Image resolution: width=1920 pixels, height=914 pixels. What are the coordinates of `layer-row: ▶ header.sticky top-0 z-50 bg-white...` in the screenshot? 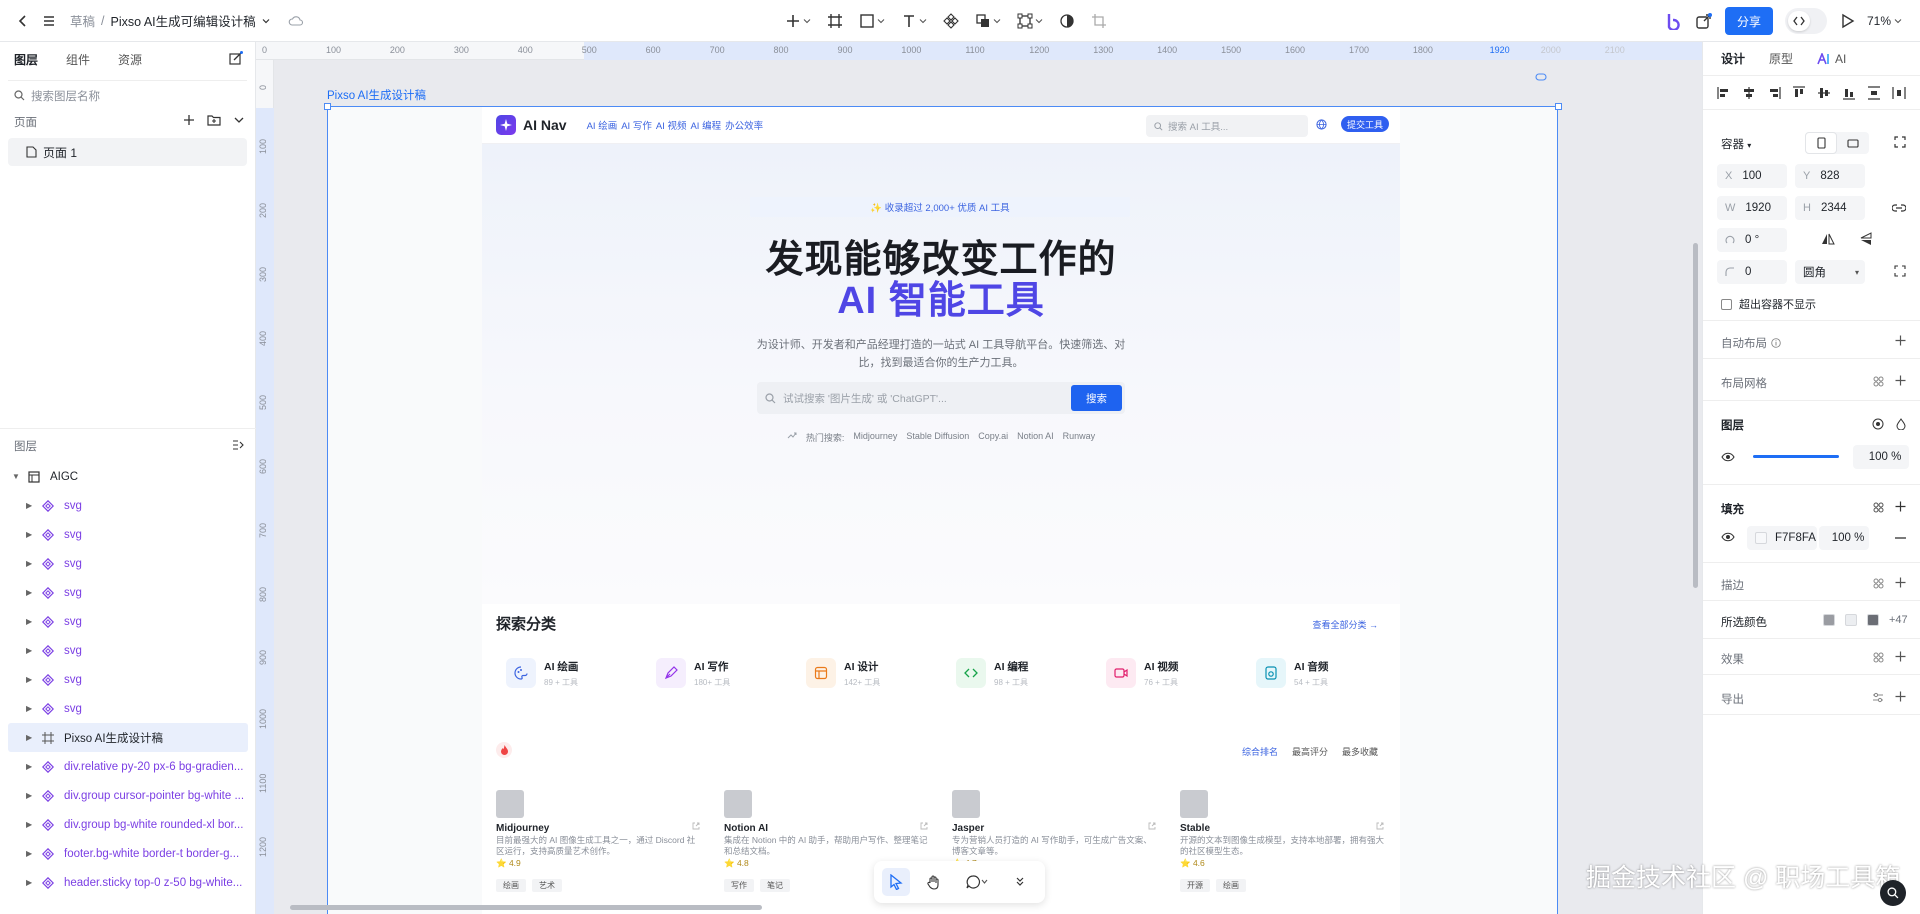 It's located at (128, 882).